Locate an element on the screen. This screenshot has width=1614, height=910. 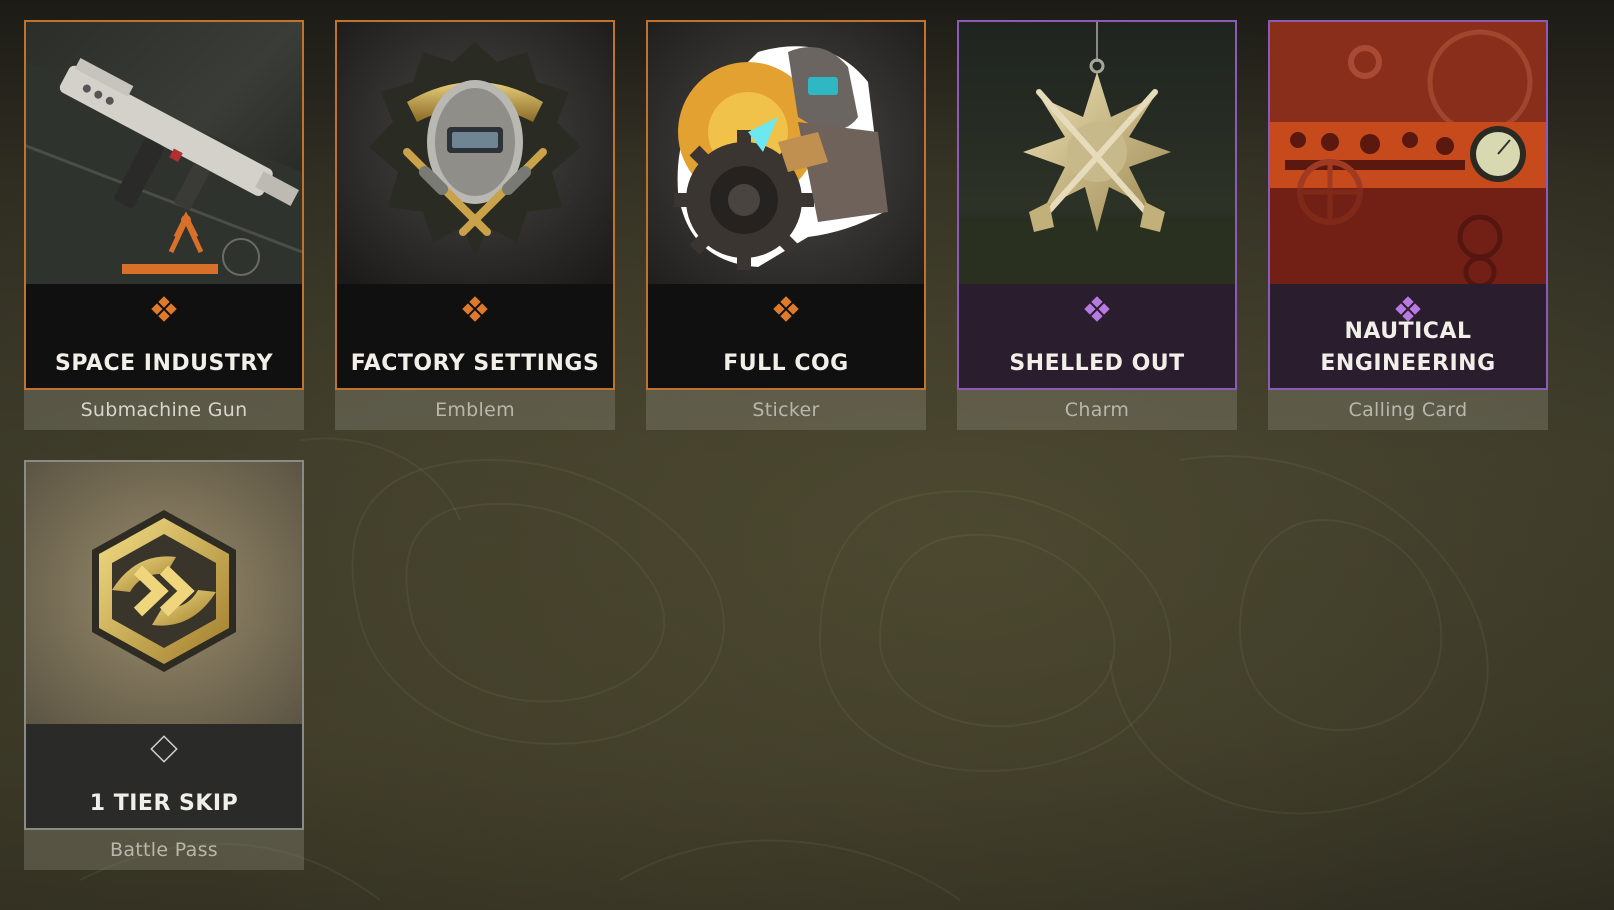
reward-card-frame: SPACE INDUSTRY is located at coordinates (164, 205).